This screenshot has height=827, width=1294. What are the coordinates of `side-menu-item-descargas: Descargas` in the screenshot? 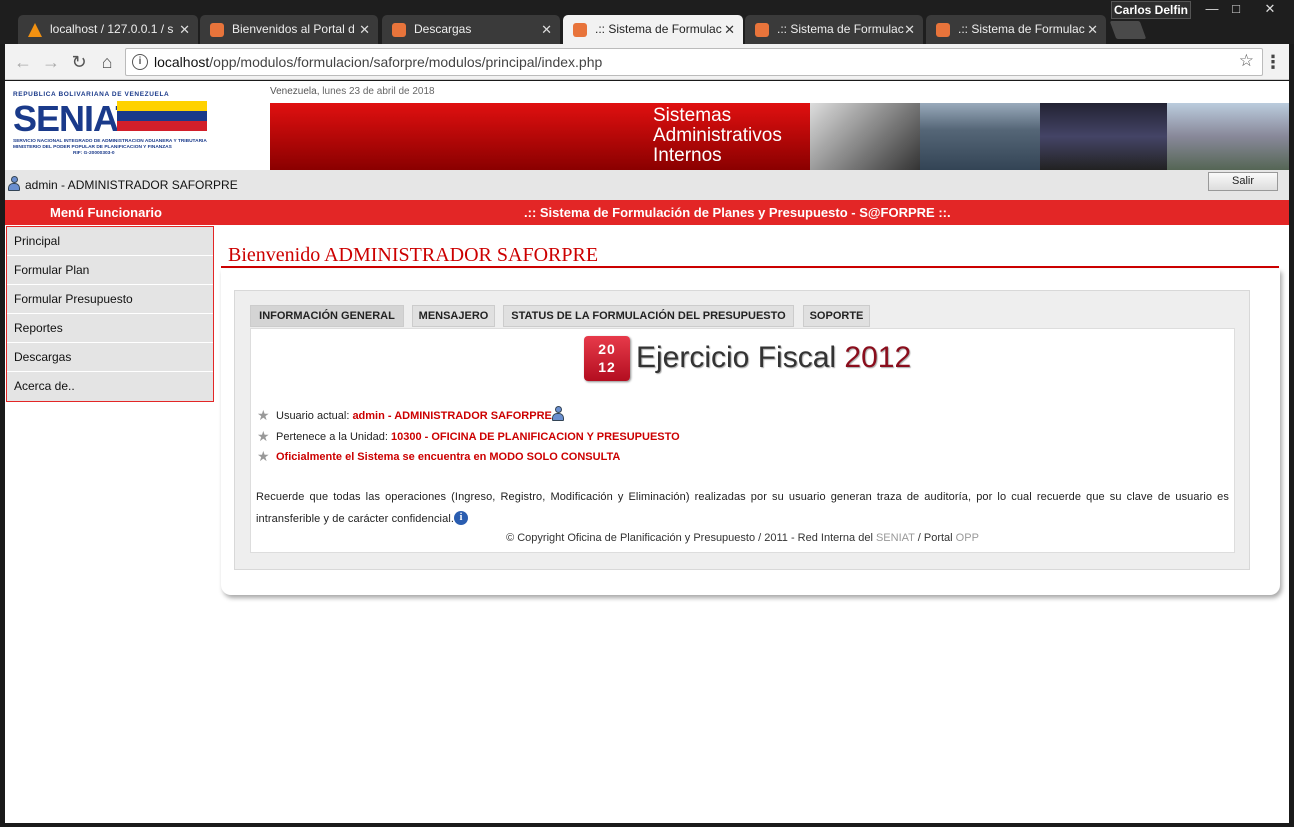 It's located at (110, 357).